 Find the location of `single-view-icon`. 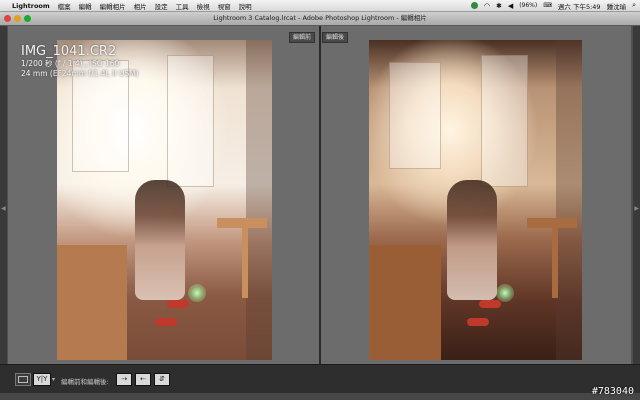

single-view-icon is located at coordinates (23, 379).